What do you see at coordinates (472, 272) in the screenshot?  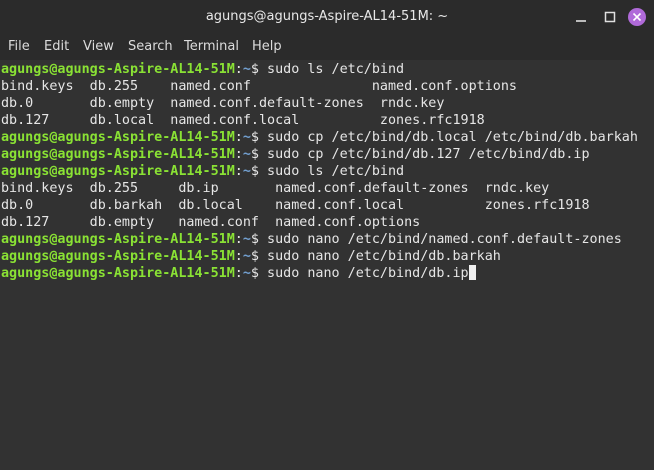 I see `text-cursor` at bounding box center [472, 272].